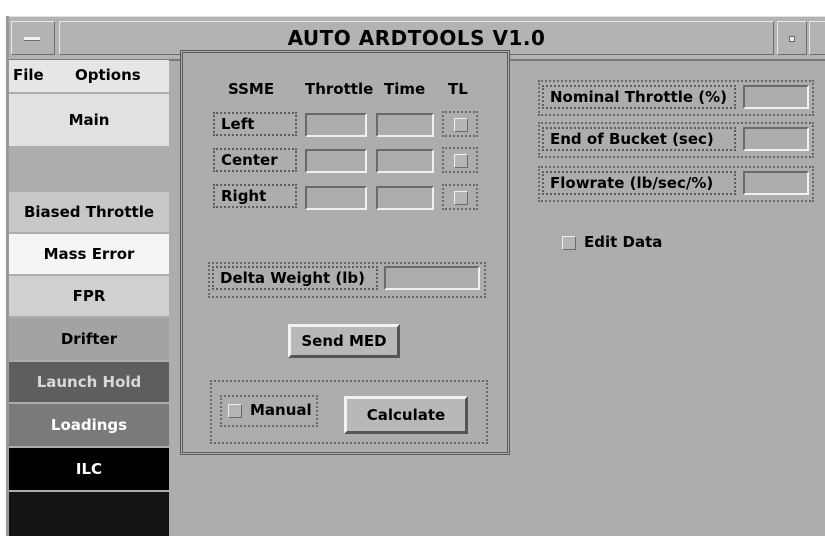  What do you see at coordinates (344, 341) in the screenshot?
I see `send-med-button: Send MED` at bounding box center [344, 341].